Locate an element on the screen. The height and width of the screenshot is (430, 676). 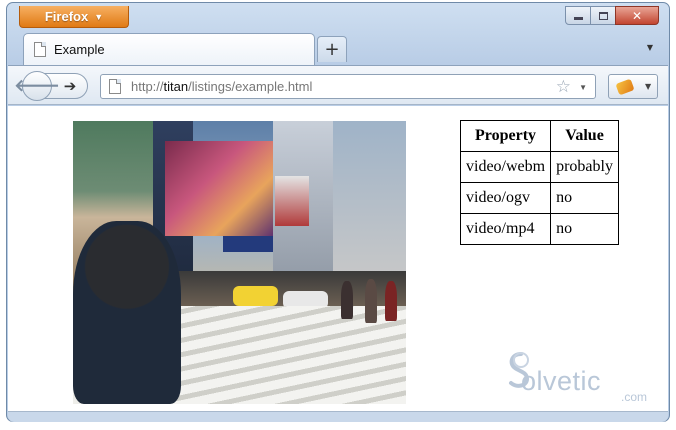
column-header-value: Value is located at coordinates (584, 136).